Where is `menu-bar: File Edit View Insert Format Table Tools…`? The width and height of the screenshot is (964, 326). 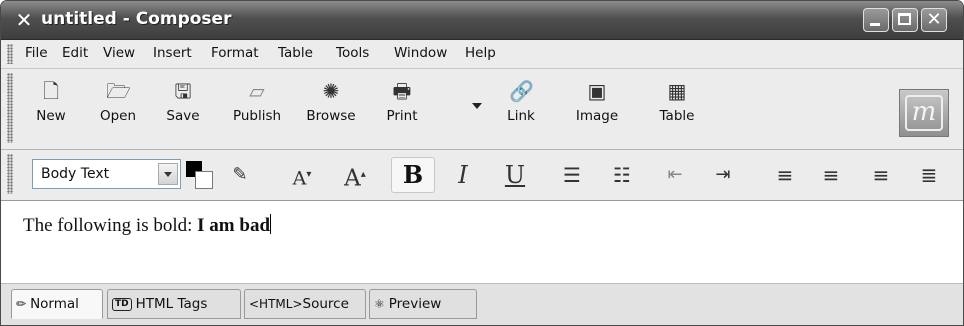
menu-bar: File Edit View Insert Format Table Tools… is located at coordinates (482, 54).